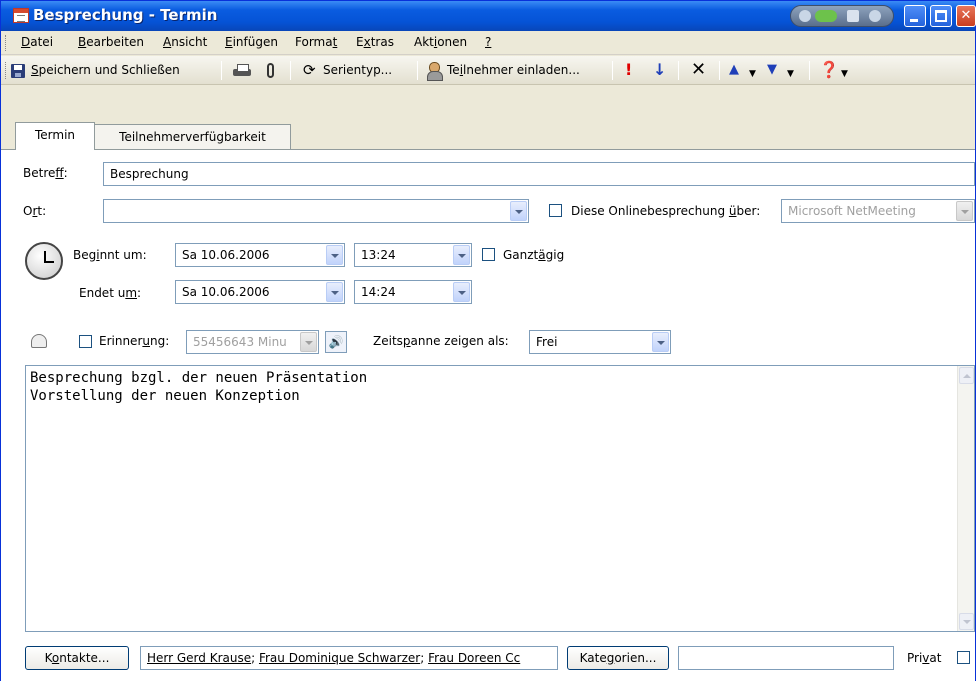 This screenshot has height=682, width=976. I want to click on reminder-label: Erinnerung:, so click(134, 341).